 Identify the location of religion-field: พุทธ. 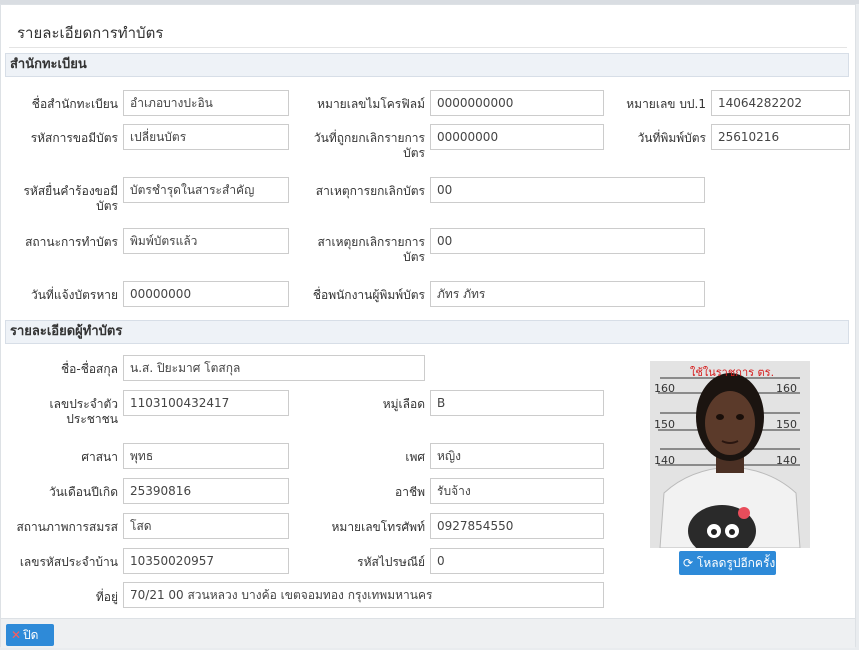
(206, 456).